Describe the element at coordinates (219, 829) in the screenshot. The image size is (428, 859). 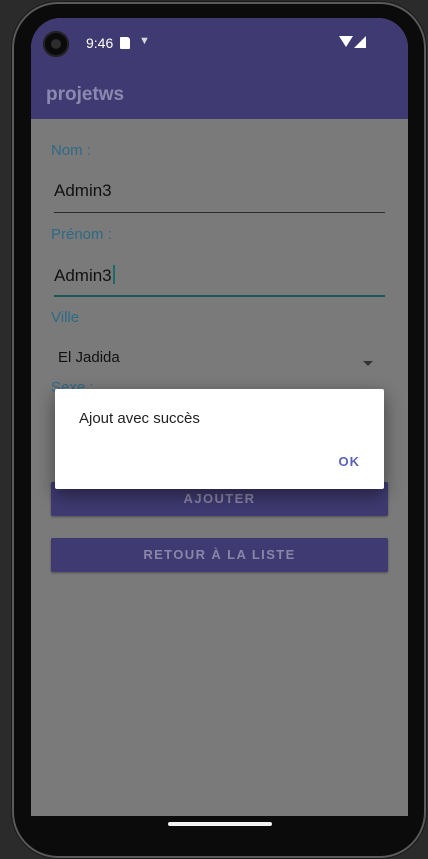
I see `navigation-bar` at that location.